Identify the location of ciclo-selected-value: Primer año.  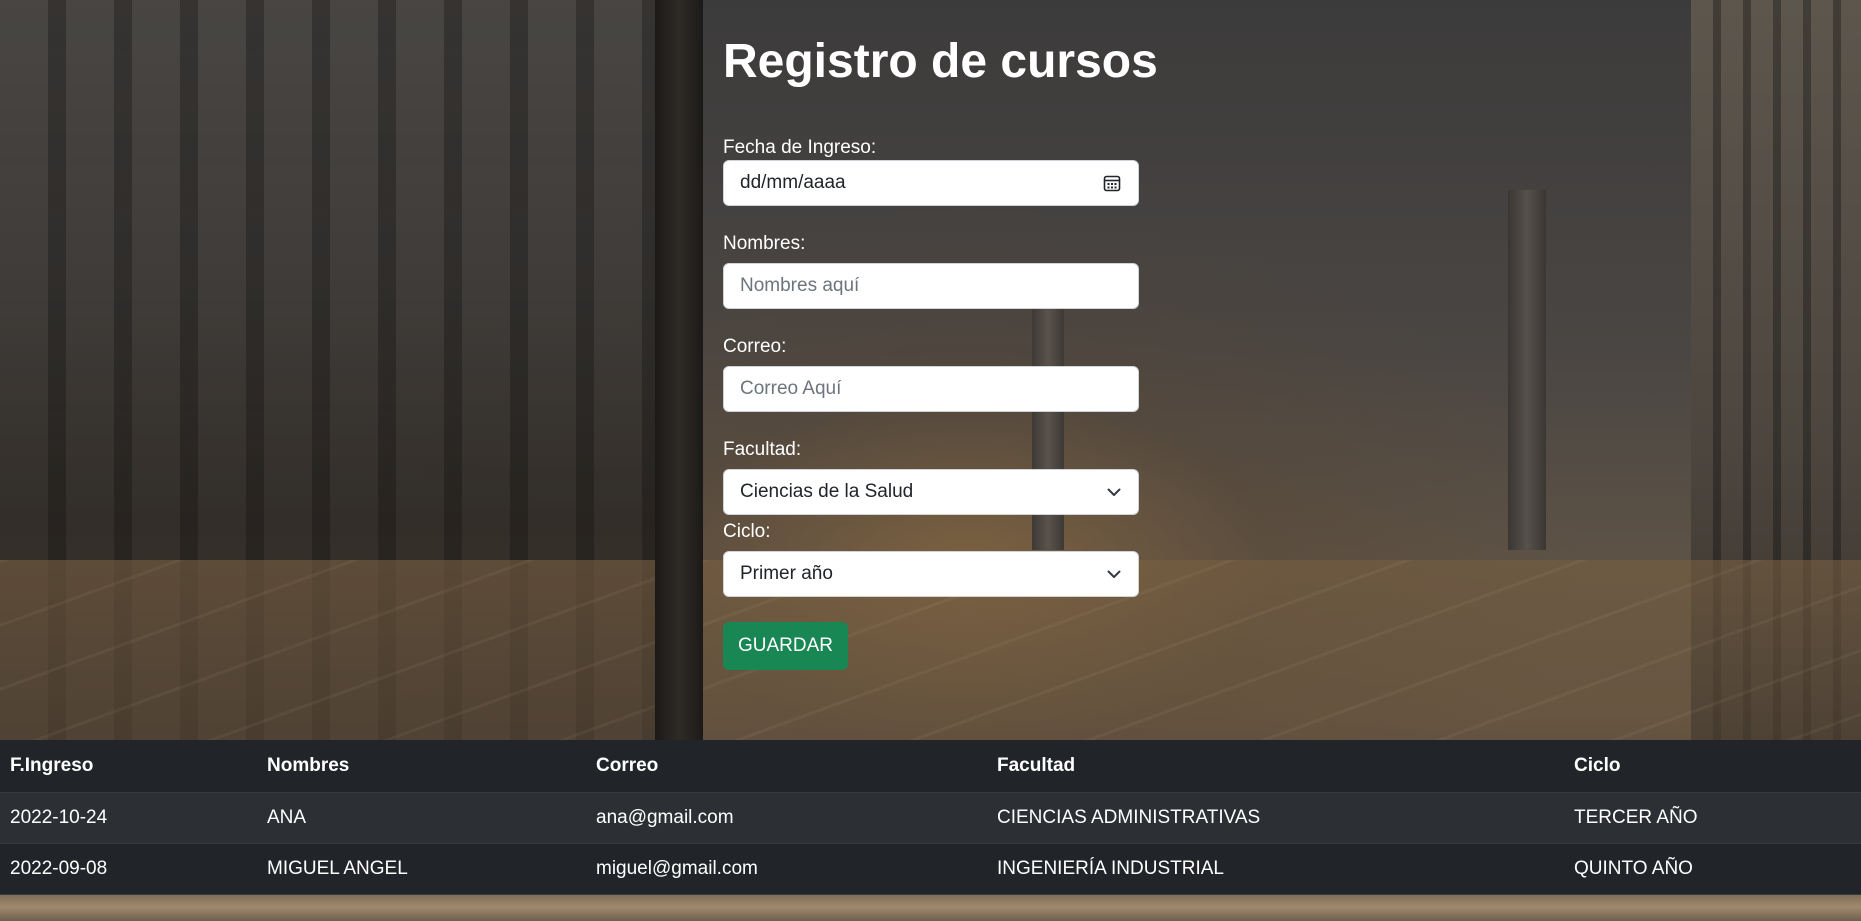
(786, 573).